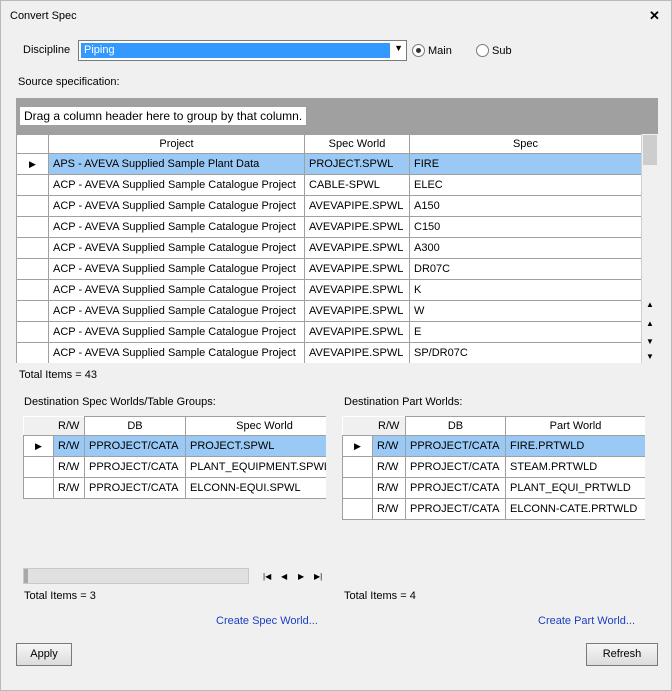  What do you see at coordinates (525, 290) in the screenshot?
I see `table-cell: K` at bounding box center [525, 290].